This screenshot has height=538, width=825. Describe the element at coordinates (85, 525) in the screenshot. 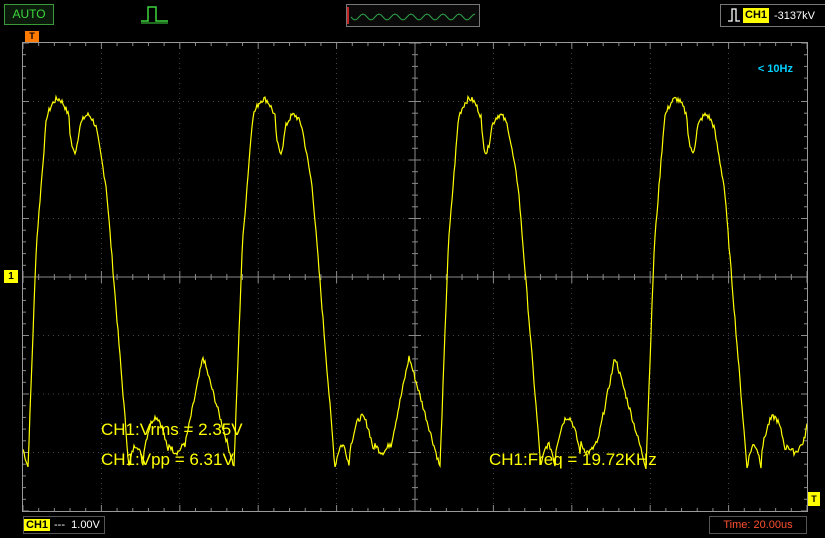

I see `volts-per-div: 1.00V` at that location.